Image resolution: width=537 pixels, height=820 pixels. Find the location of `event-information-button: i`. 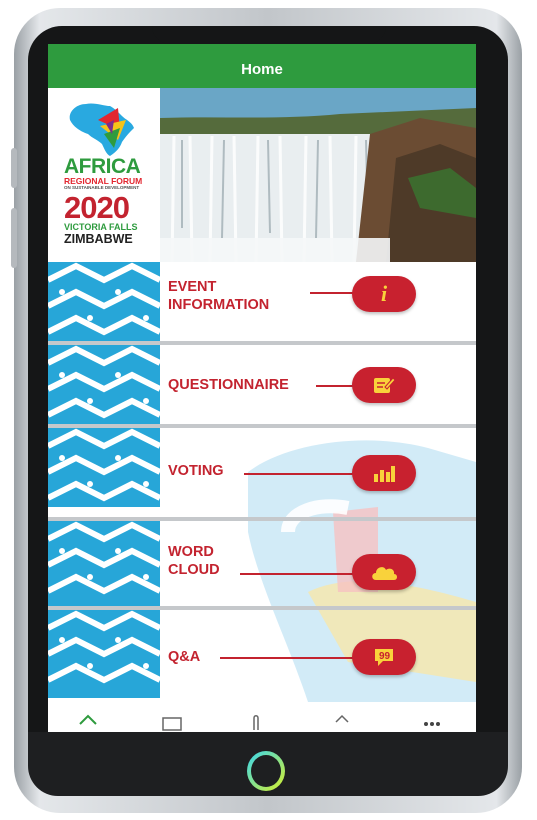

event-information-button: i is located at coordinates (384, 294).